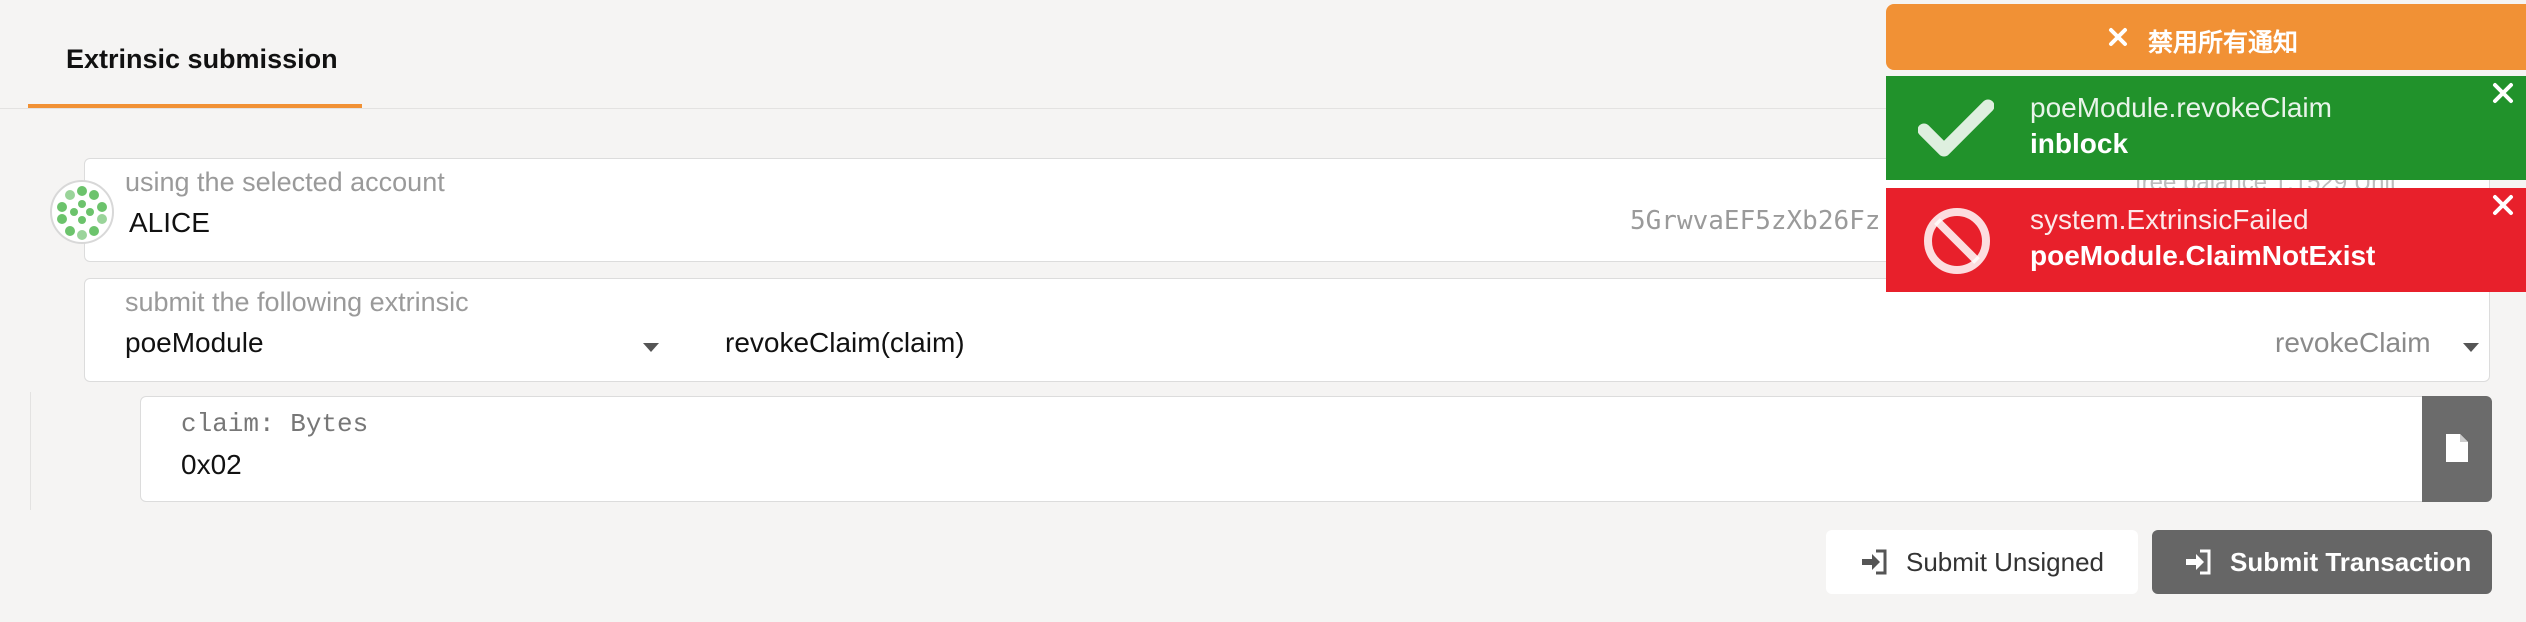 This screenshot has height=622, width=2526. I want to click on claim-label: claim: Bytes, so click(275, 424).